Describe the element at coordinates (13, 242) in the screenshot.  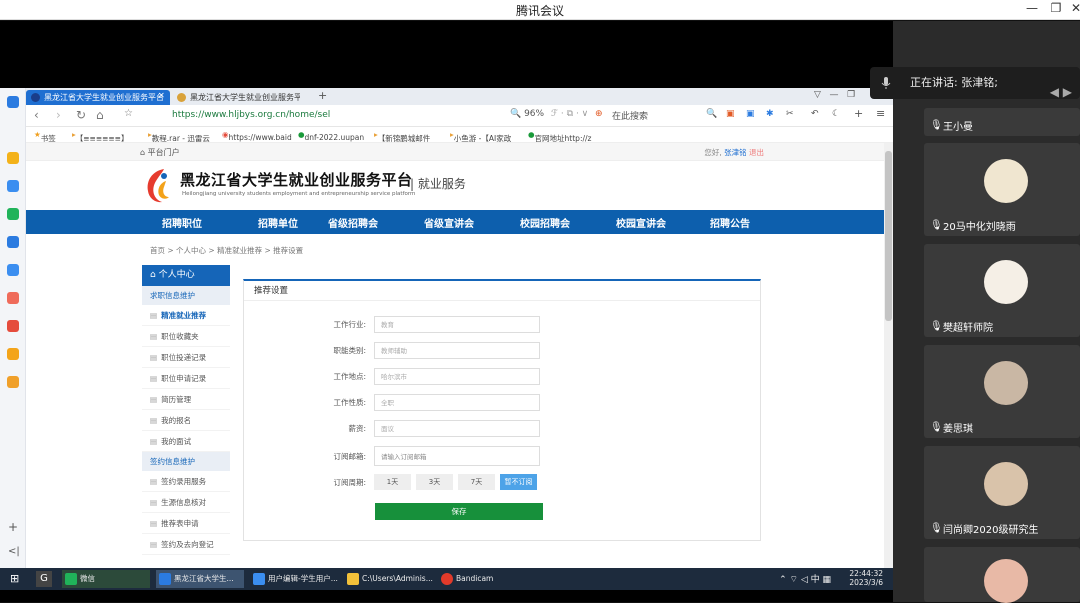
I see `game-icon` at that location.